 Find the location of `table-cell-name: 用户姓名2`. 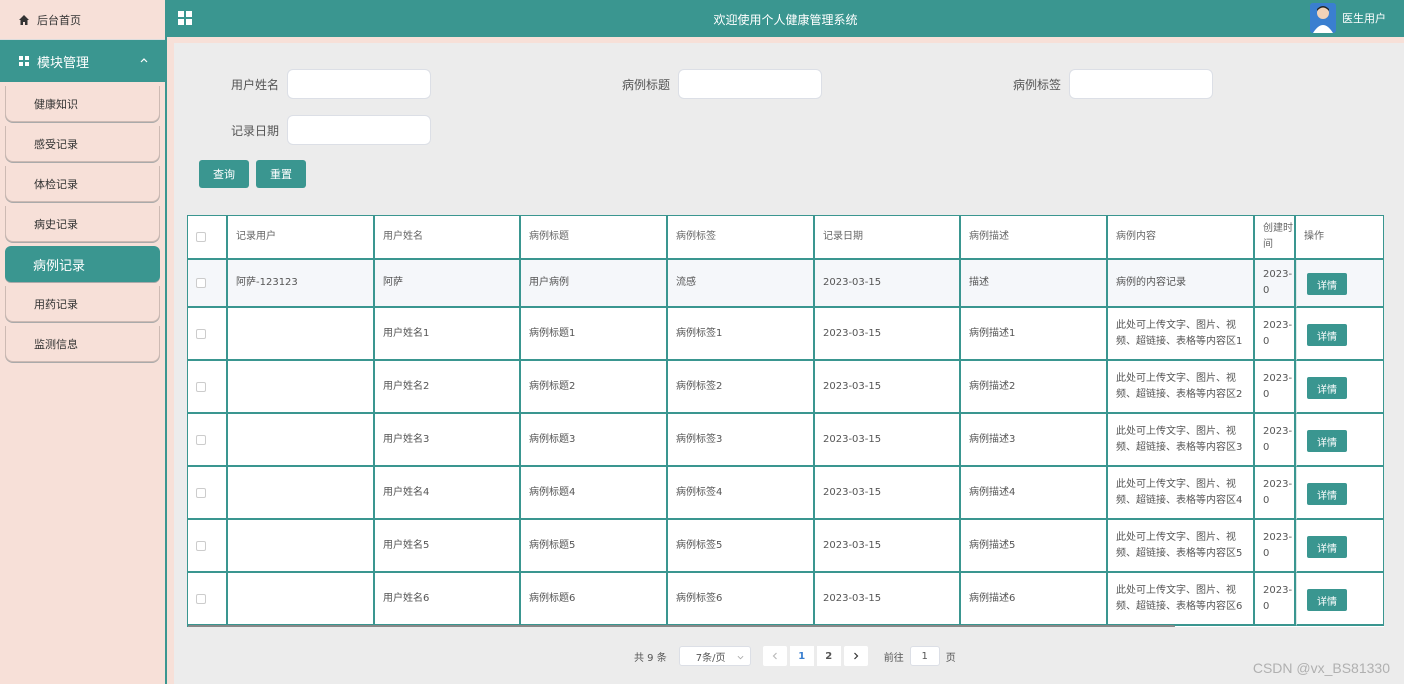

table-cell-name: 用户姓名2 is located at coordinates (448, 387).